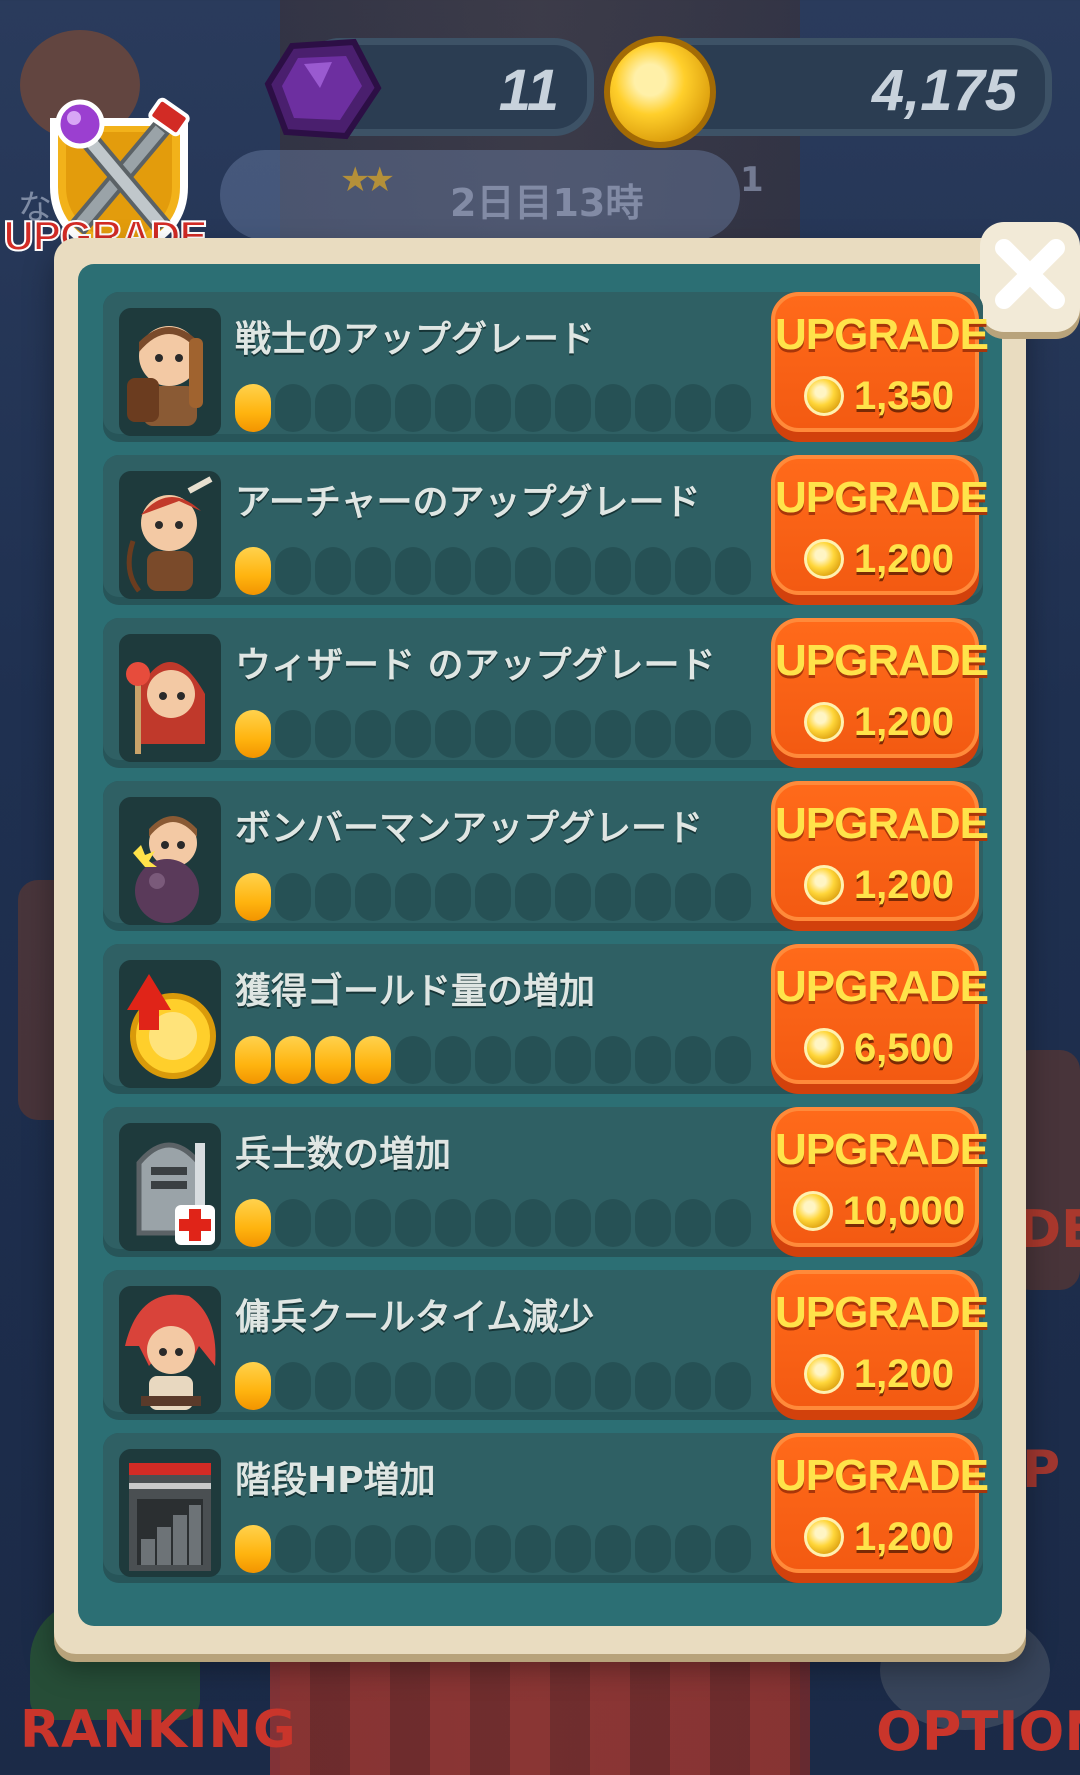 The image size is (1080, 1775). I want to click on close-button, so click(1030, 277).